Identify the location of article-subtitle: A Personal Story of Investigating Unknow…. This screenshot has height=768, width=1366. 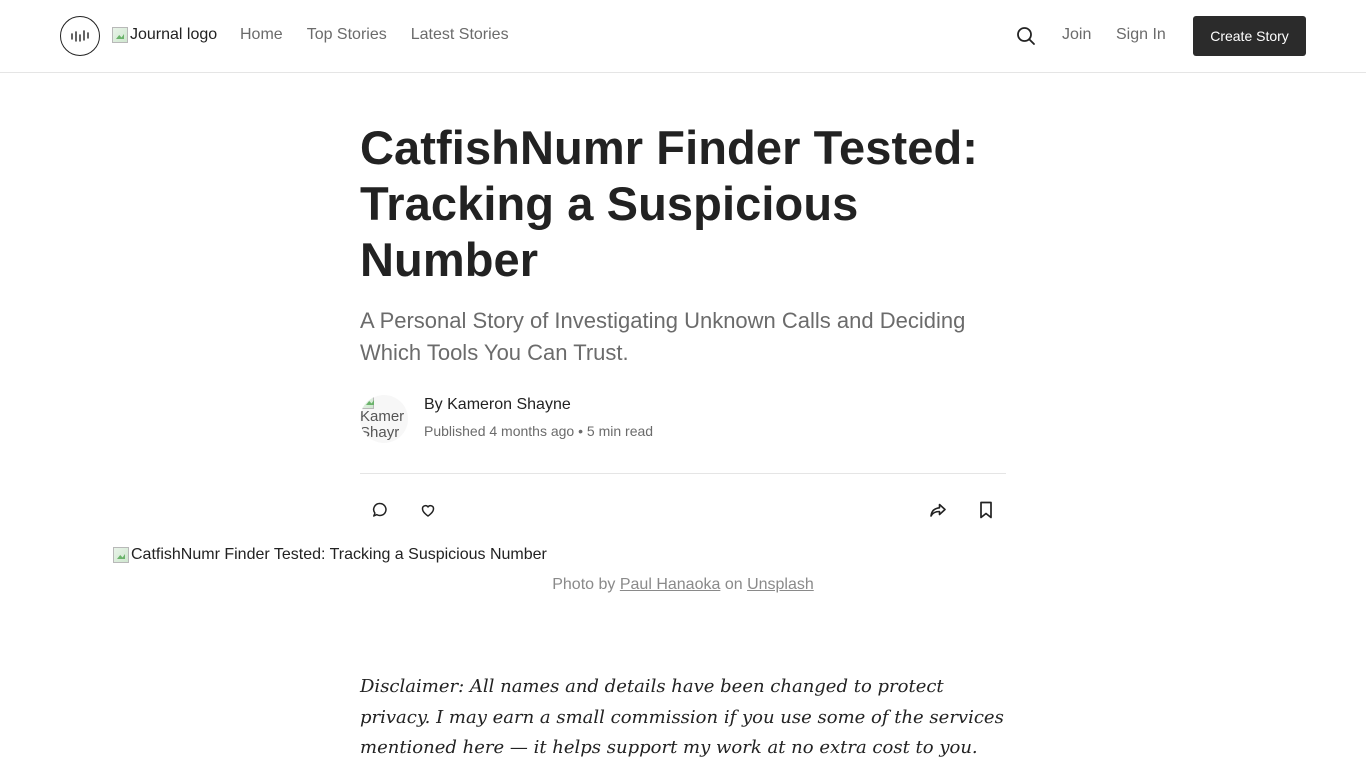
(663, 336).